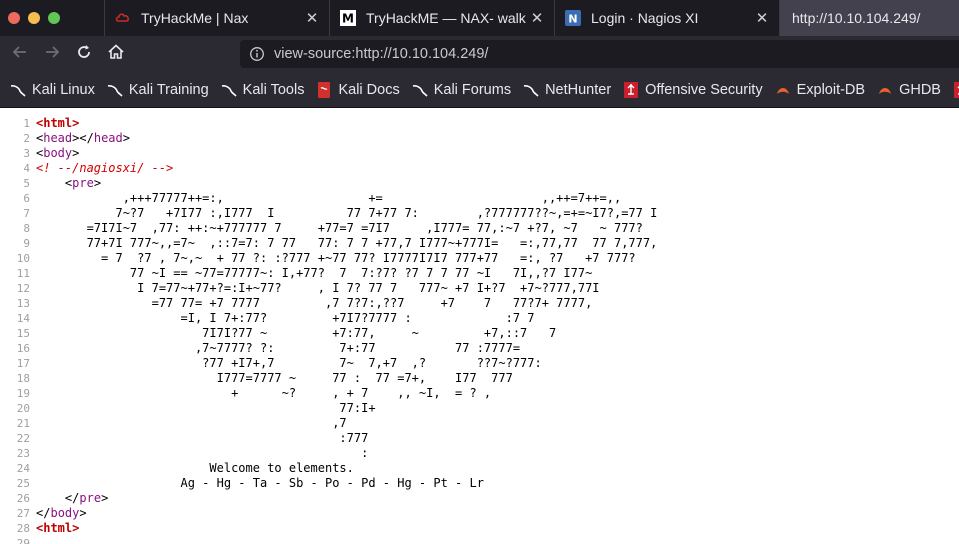  I want to click on bookmark-kali-linux: Kali Linux, so click(52, 90).